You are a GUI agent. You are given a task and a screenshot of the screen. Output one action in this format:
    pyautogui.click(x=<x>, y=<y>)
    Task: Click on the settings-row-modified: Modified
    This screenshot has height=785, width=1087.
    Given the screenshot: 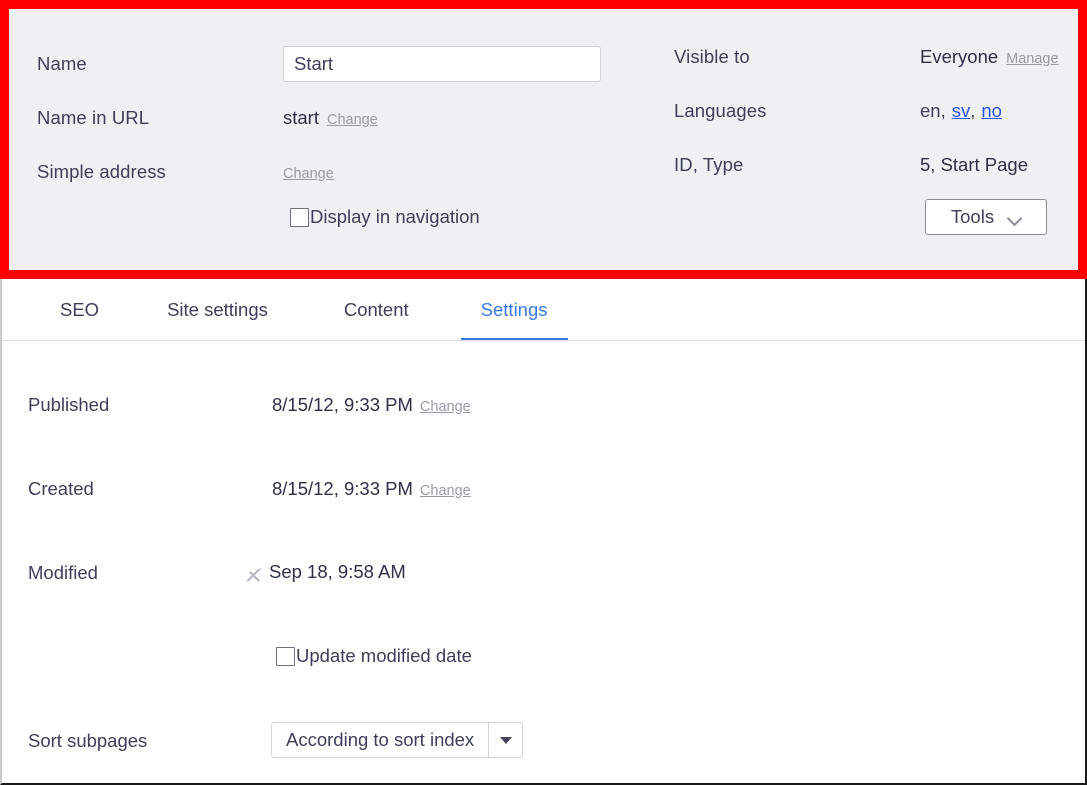 What is the action you would take?
    pyautogui.click(x=63, y=573)
    